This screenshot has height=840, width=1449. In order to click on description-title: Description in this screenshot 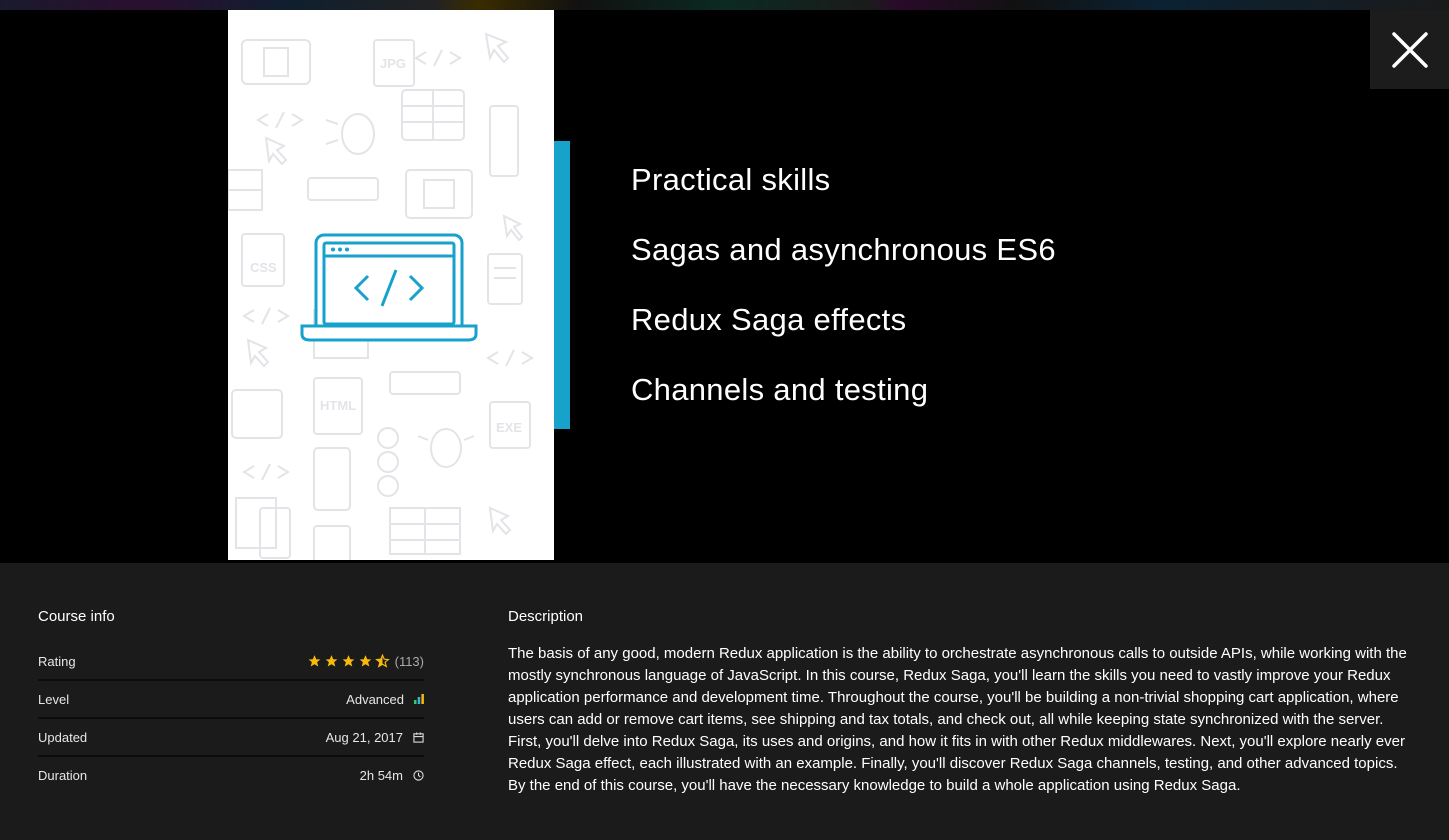, I will do `click(546, 616)`.